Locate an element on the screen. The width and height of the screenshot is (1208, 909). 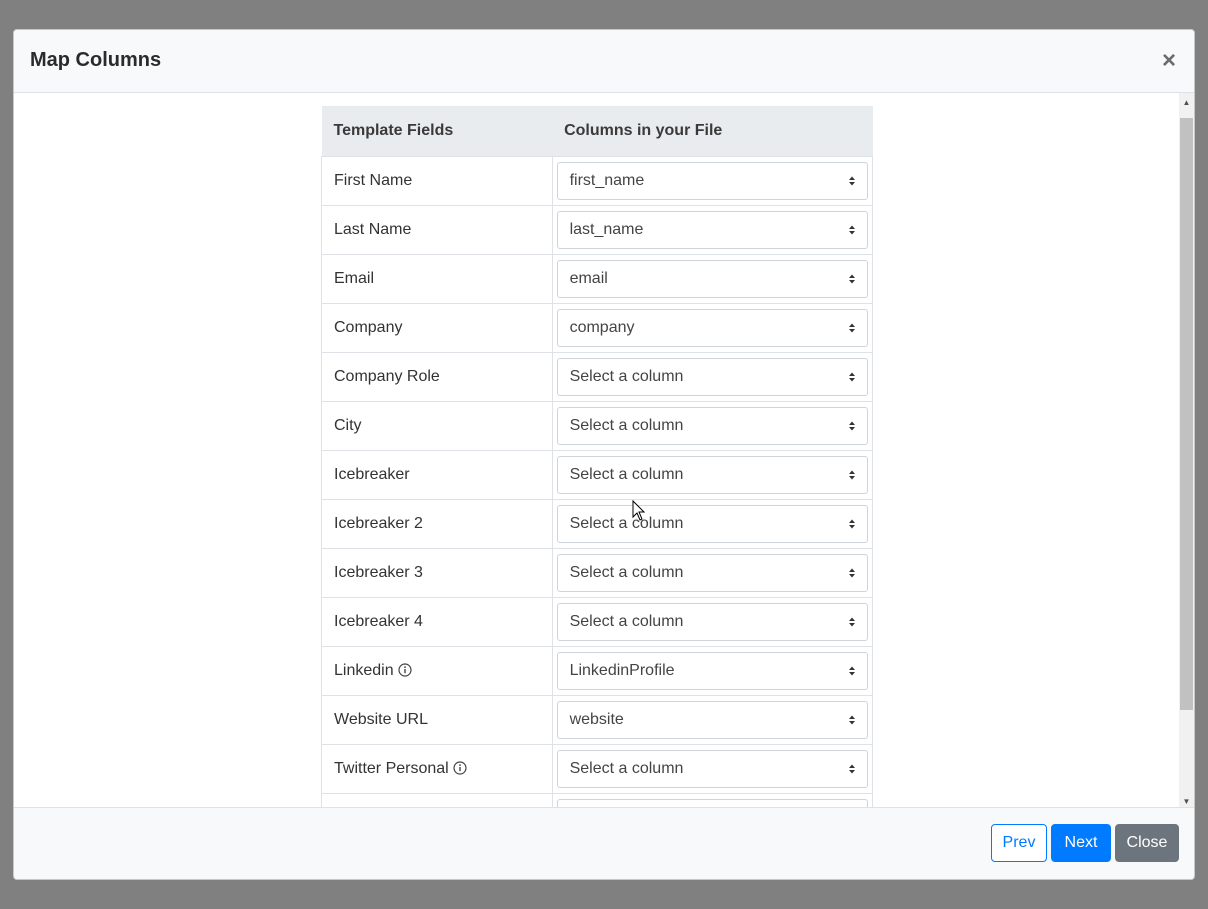
table-row: Last Name last_name is located at coordinates (597, 229).